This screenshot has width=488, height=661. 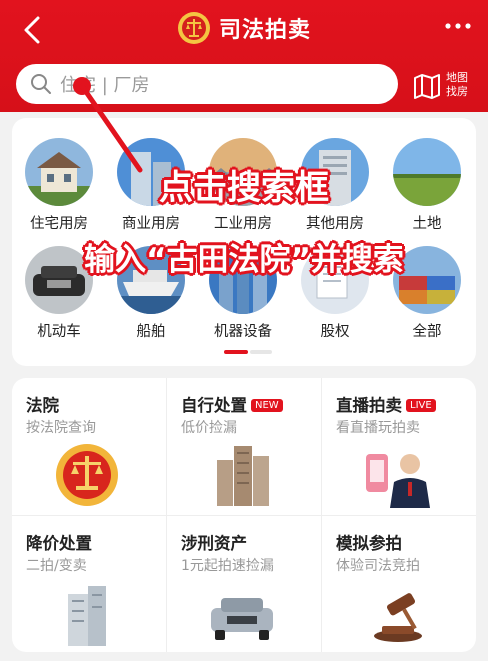 What do you see at coordinates (59, 332) in the screenshot?
I see `category-label: 机动车` at bounding box center [59, 332].